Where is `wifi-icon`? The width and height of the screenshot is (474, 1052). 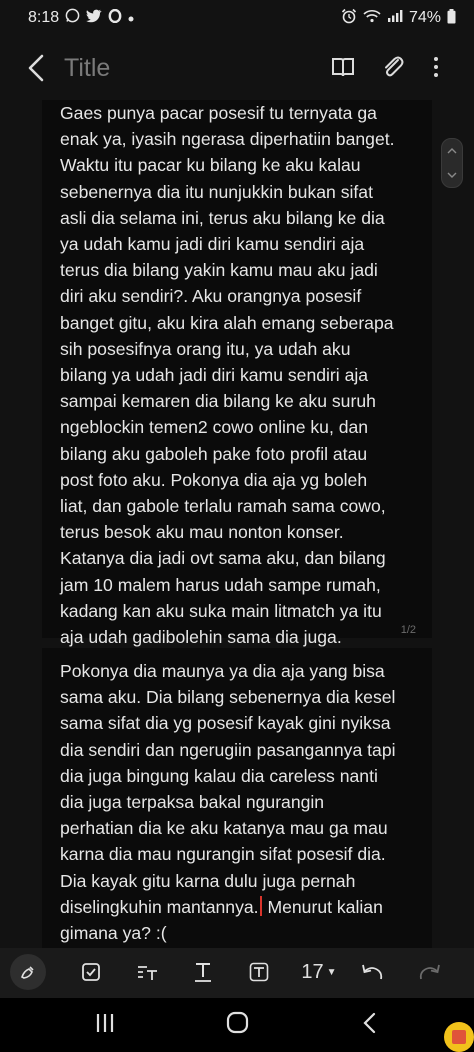
wifi-icon is located at coordinates (372, 18).